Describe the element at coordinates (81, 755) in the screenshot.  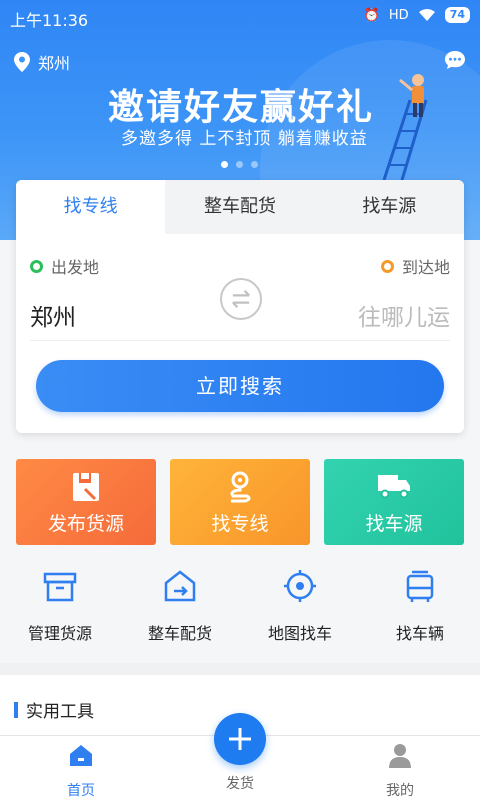
I see `home-icon` at that location.